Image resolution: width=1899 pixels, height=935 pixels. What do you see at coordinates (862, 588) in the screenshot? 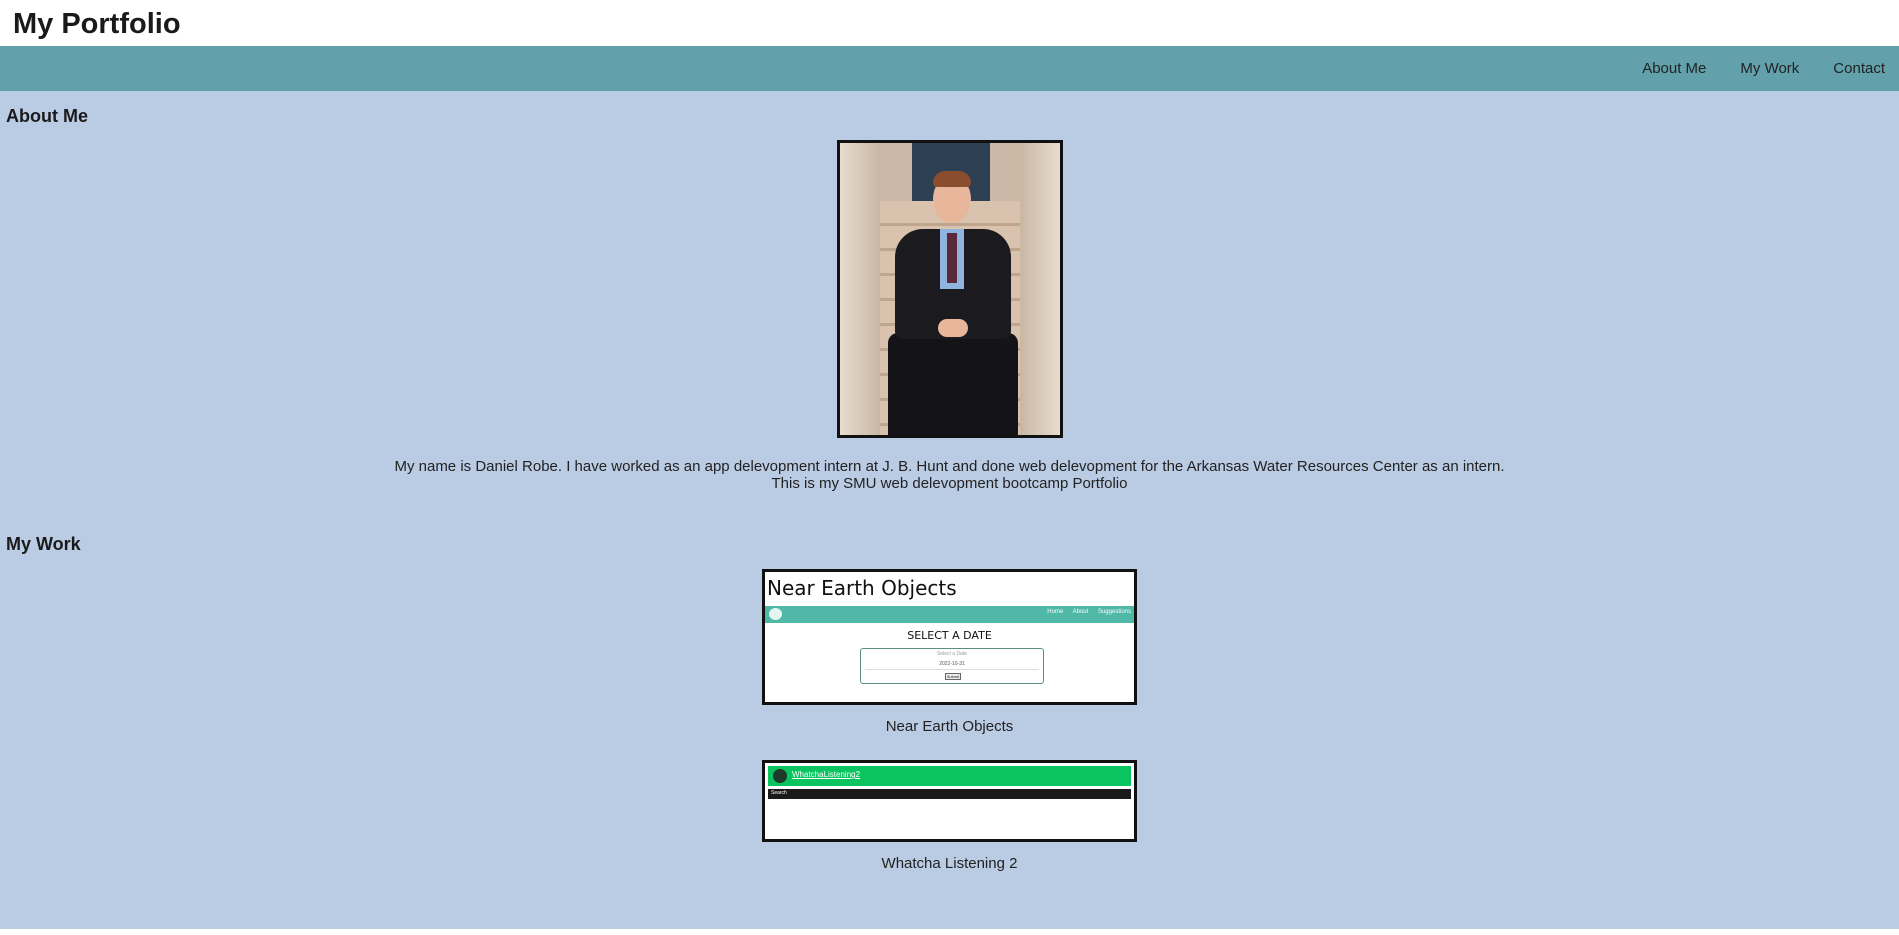
I see `thumb-title: Near Earth Objects` at bounding box center [862, 588].